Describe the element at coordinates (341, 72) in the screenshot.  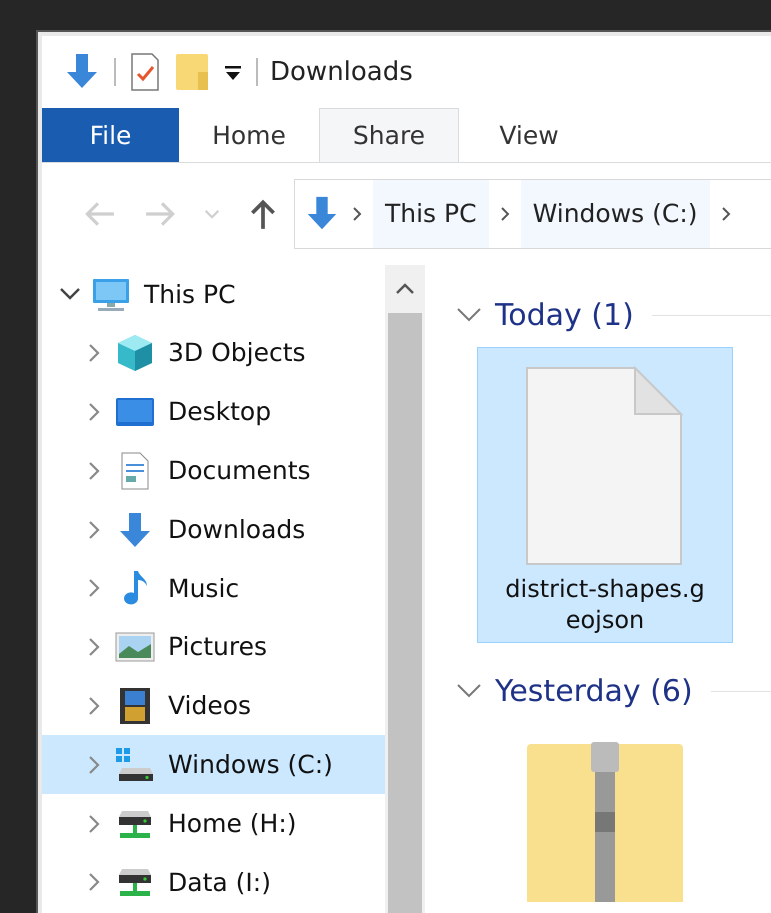
I see `window-title: Downloads` at that location.